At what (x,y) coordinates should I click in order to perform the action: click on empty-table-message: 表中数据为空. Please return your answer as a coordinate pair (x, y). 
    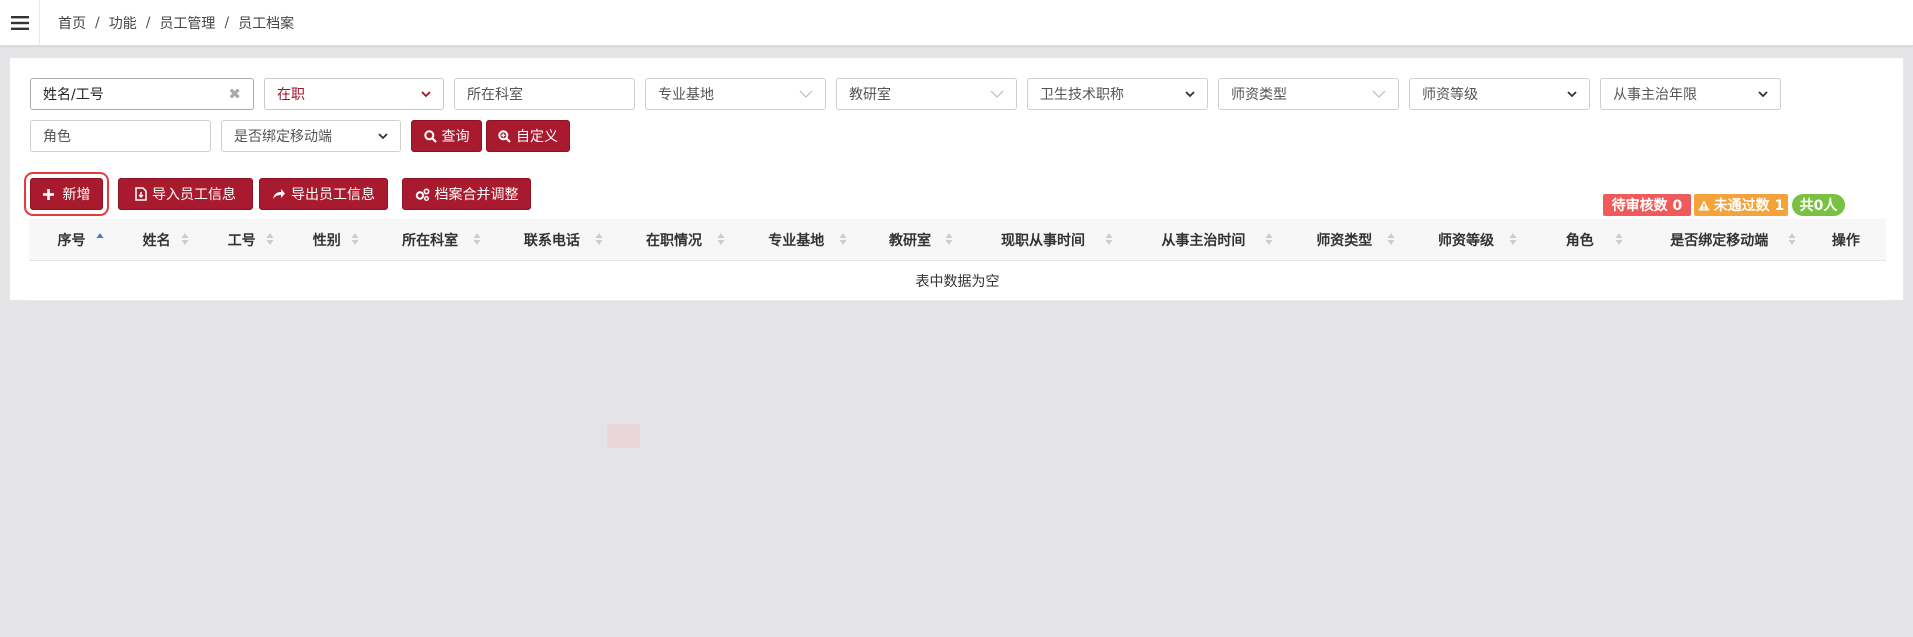
    Looking at the image, I should click on (957, 281).